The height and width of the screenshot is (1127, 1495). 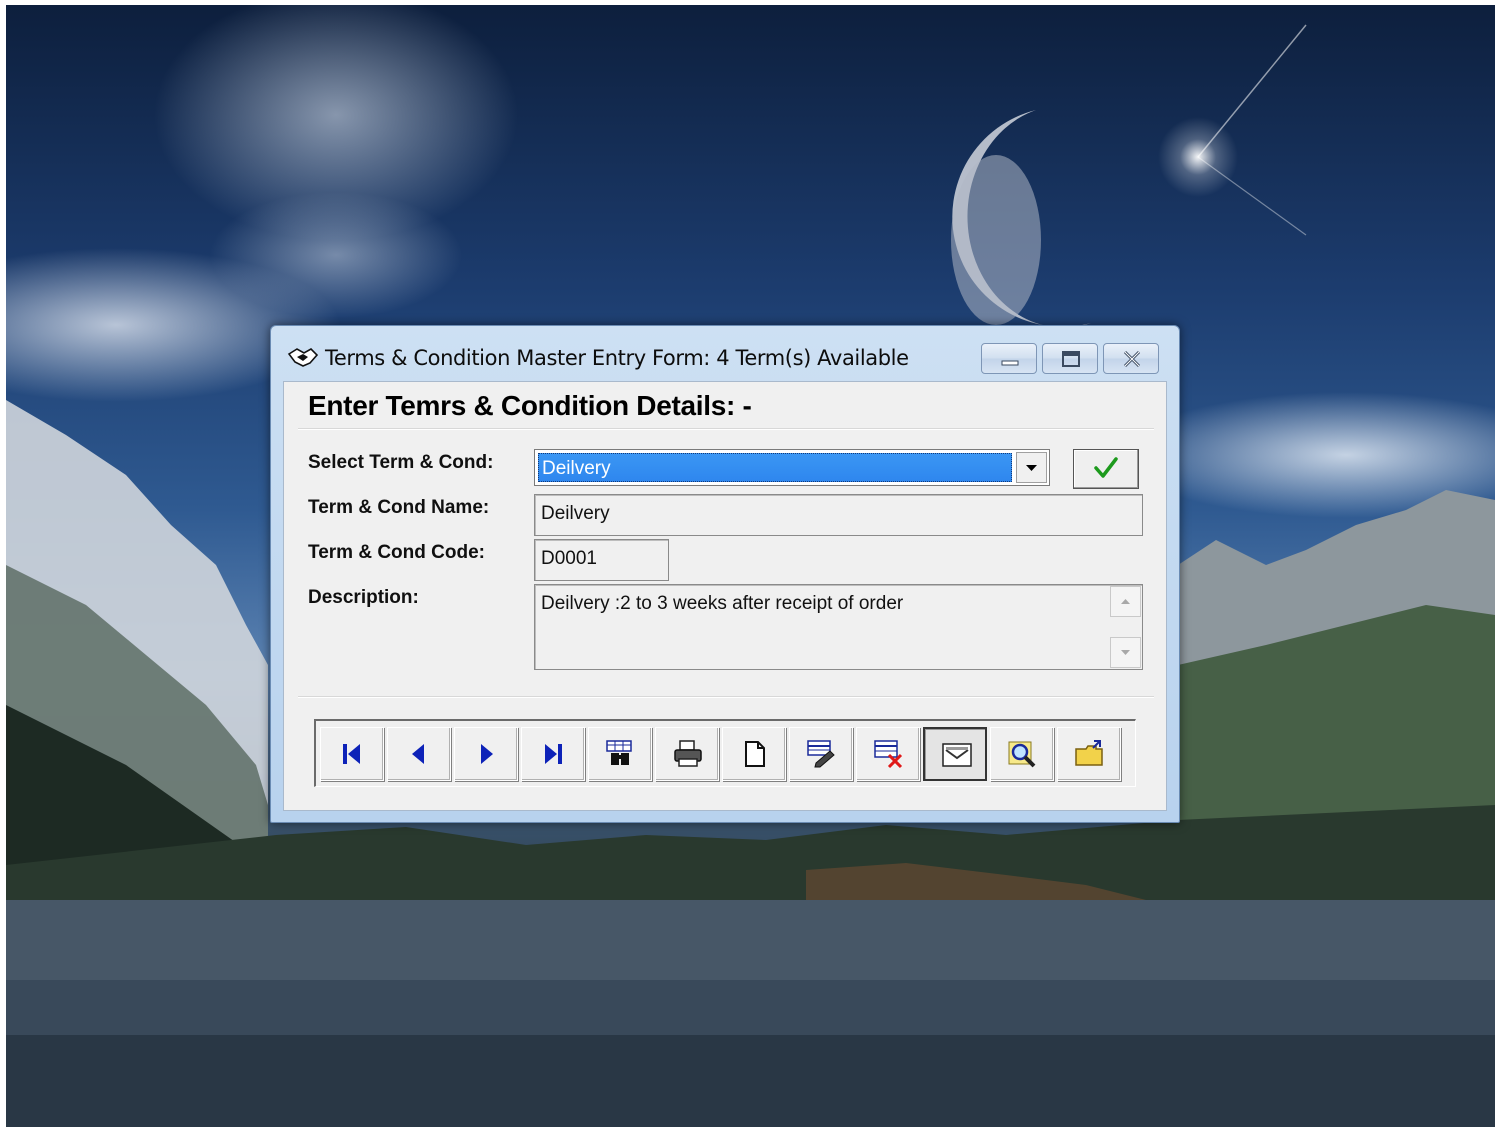 What do you see at coordinates (775, 467) in the screenshot?
I see `combo-selected-item: Deilvery` at bounding box center [775, 467].